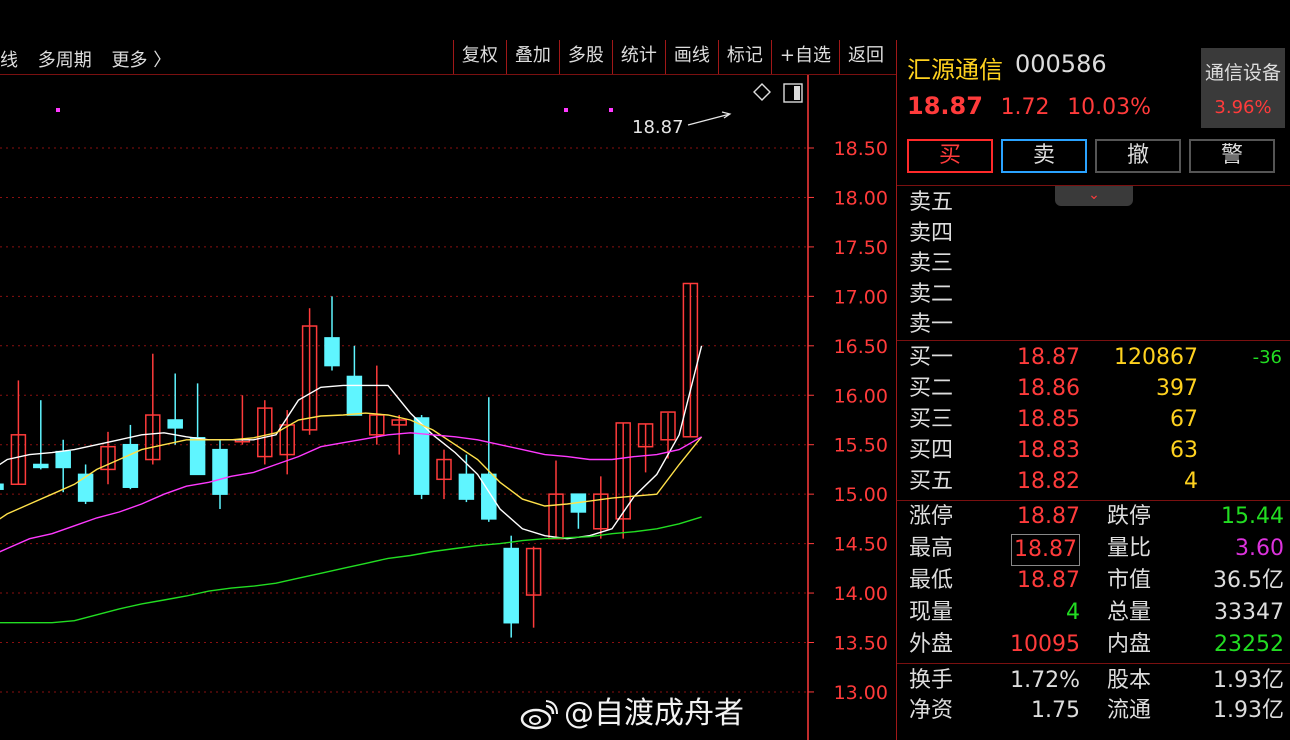 The height and width of the screenshot is (740, 1290). What do you see at coordinates (1138, 156) in the screenshot?
I see `cancel-order-button: 撤` at bounding box center [1138, 156].